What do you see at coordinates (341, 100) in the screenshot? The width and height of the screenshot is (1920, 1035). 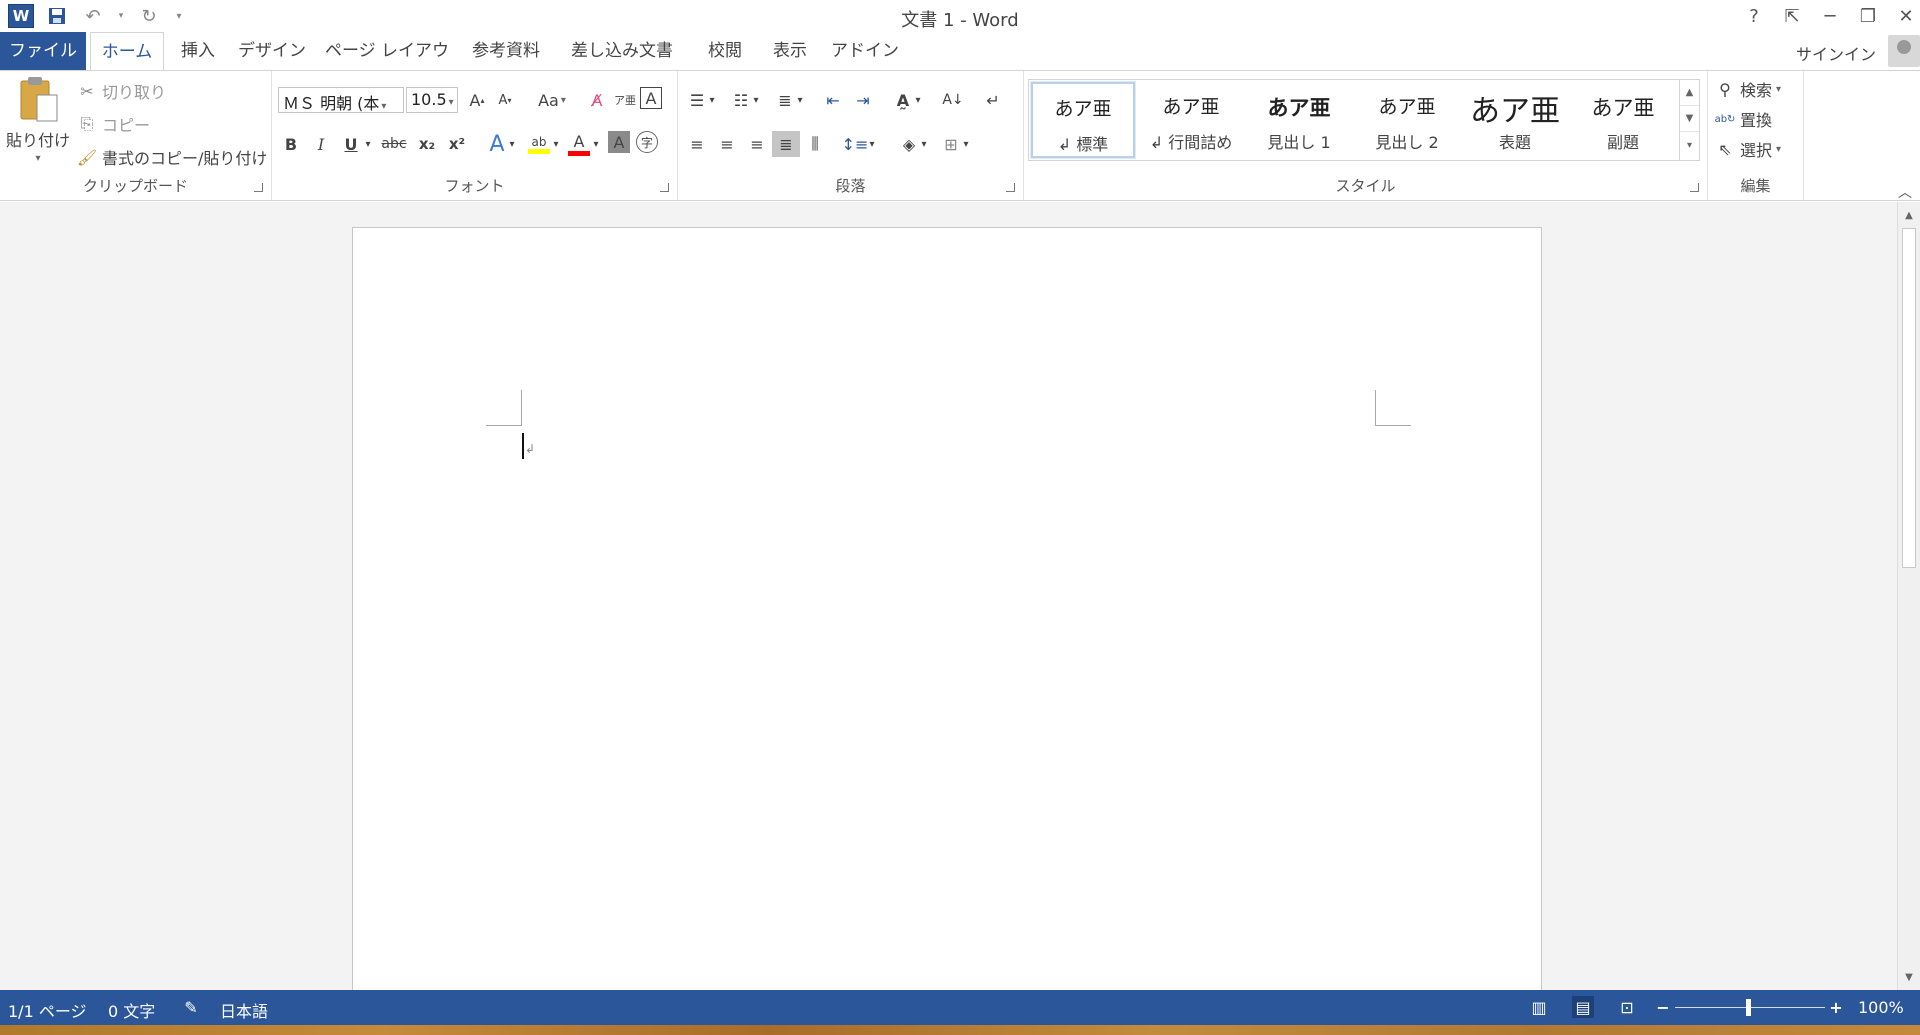 I see `font-name-combo: ＭＳ 明朝 (本` at bounding box center [341, 100].